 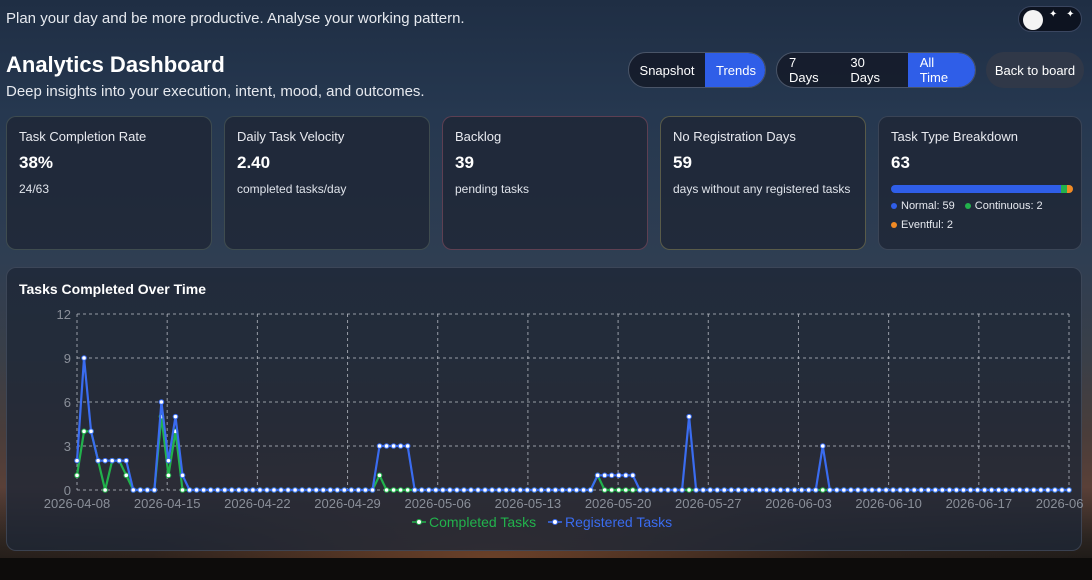 What do you see at coordinates (735, 70) in the screenshot?
I see `trends-button: Trends` at bounding box center [735, 70].